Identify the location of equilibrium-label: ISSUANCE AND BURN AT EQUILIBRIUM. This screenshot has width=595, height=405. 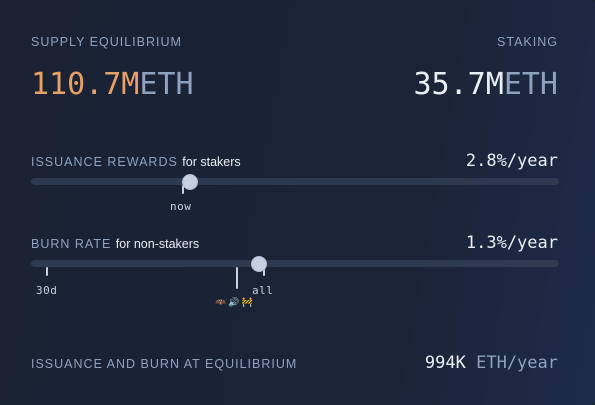
(164, 364).